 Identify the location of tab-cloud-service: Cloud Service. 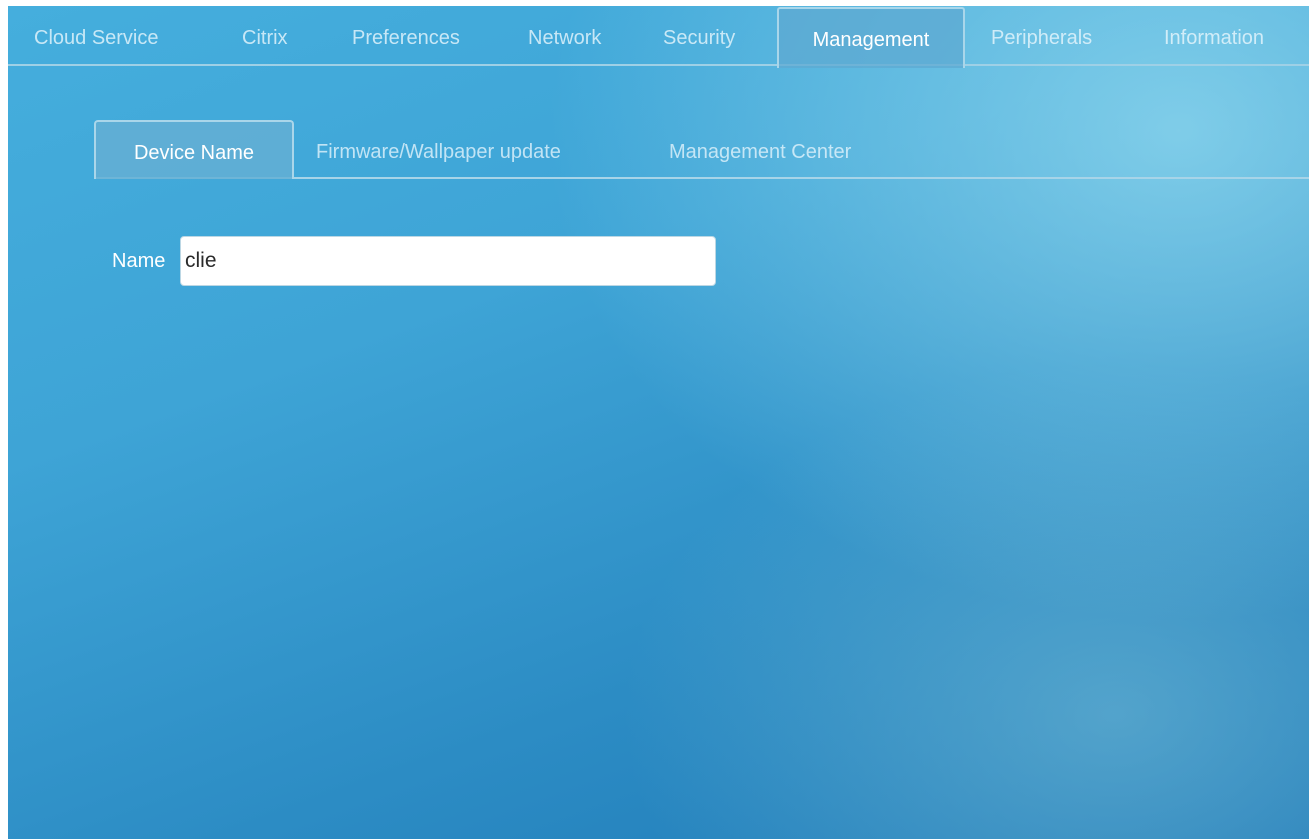
(96, 36).